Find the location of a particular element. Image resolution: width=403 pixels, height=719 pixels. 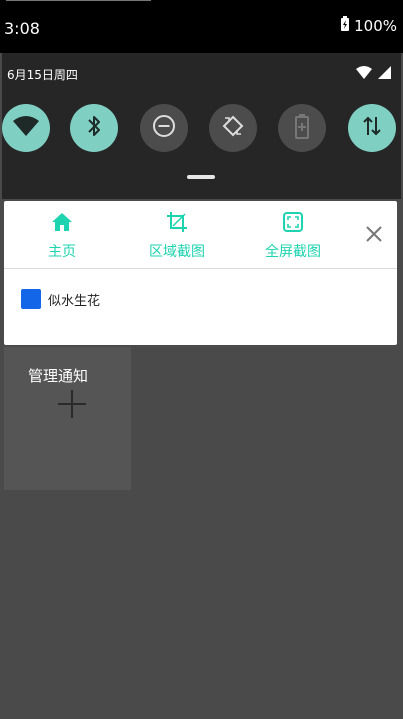

app-name: 似水生花 is located at coordinates (74, 301).